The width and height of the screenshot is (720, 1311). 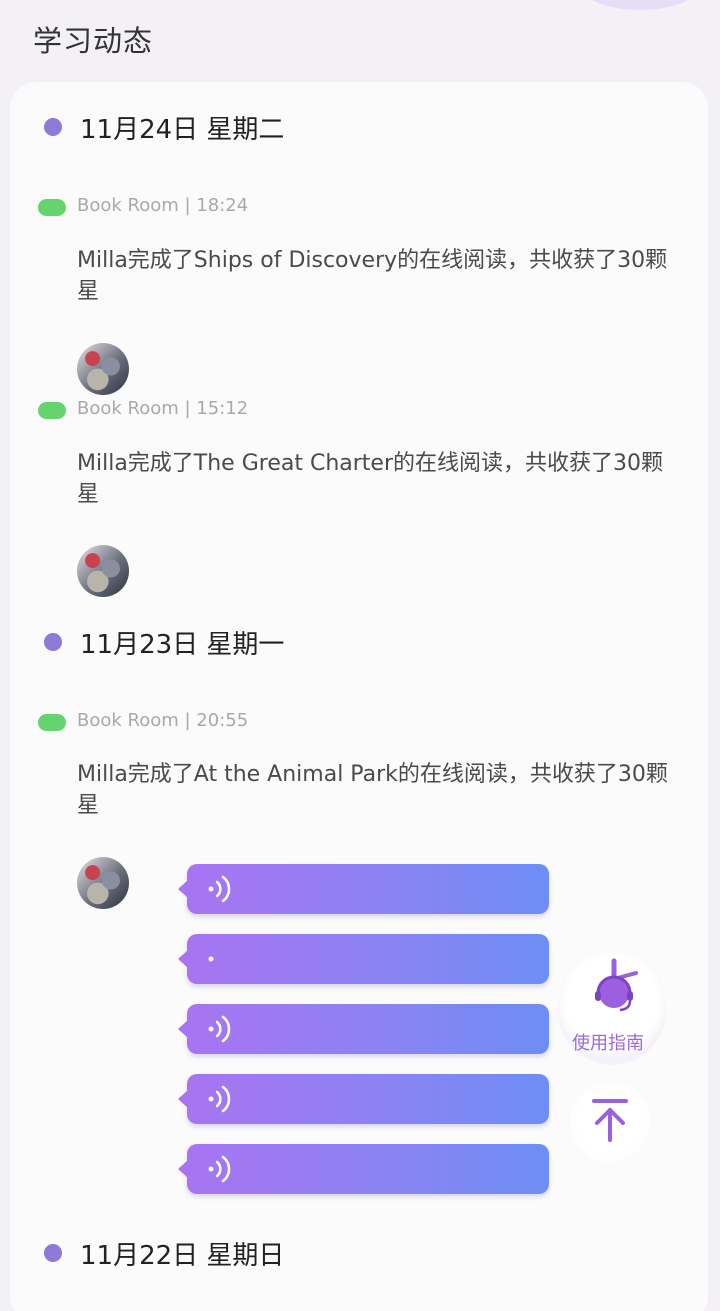 What do you see at coordinates (608, 1043) in the screenshot?
I see `user-guide-label: 使用指南` at bounding box center [608, 1043].